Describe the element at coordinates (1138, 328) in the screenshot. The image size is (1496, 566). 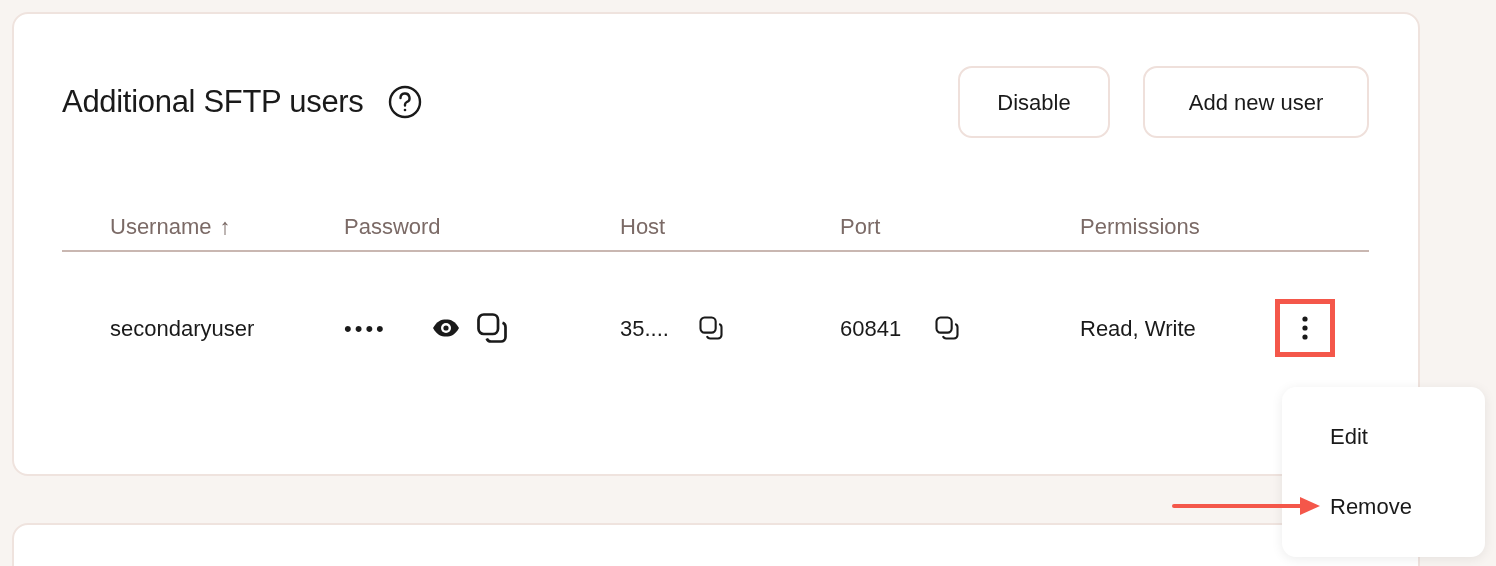
I see `table-cell: Read, Write` at that location.